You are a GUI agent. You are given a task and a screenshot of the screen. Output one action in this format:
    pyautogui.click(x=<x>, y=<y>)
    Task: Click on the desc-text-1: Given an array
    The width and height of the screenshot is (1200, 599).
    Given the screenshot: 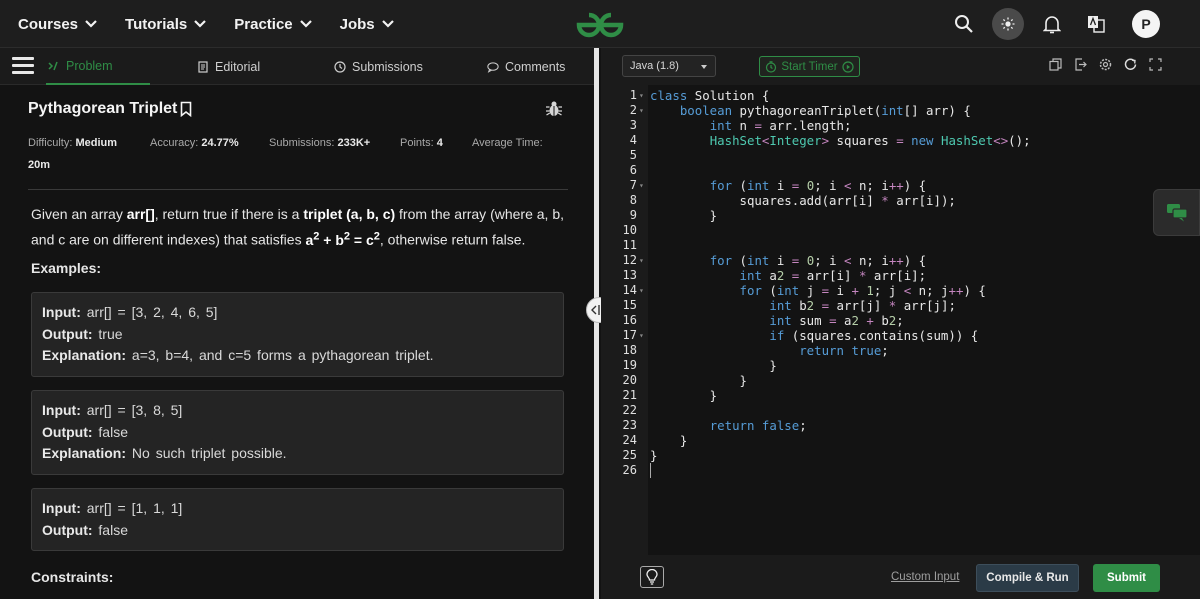 What is the action you would take?
    pyautogui.click(x=79, y=214)
    